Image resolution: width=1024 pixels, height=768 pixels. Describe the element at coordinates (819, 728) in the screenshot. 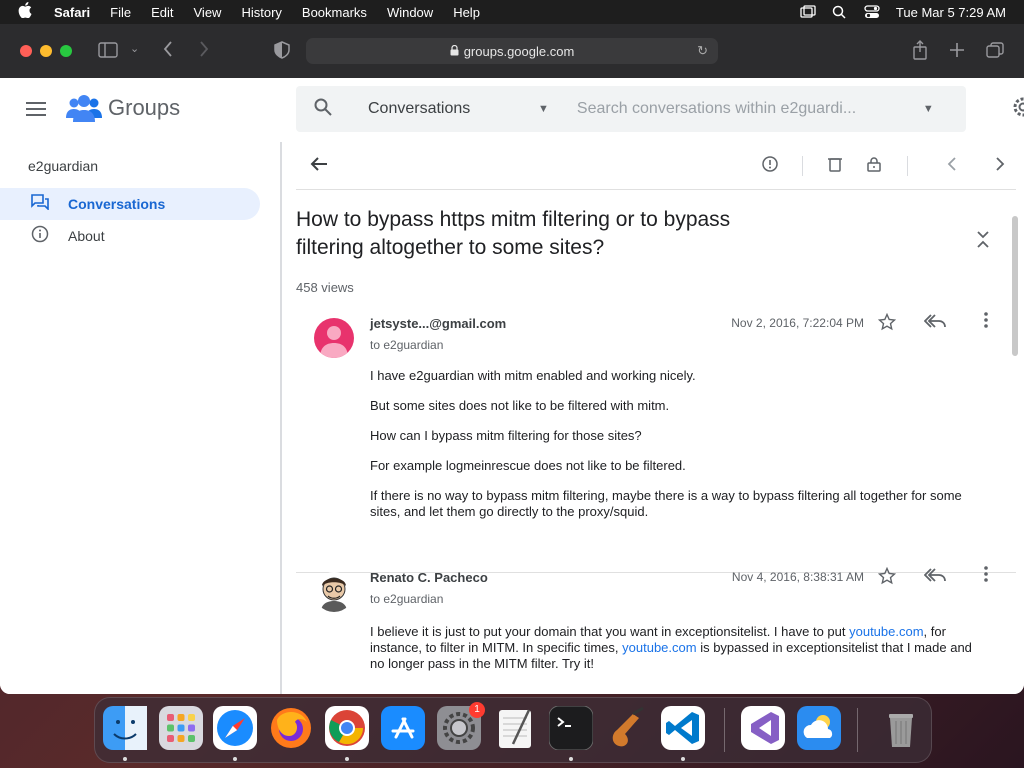

I see `weather-app-icon` at that location.